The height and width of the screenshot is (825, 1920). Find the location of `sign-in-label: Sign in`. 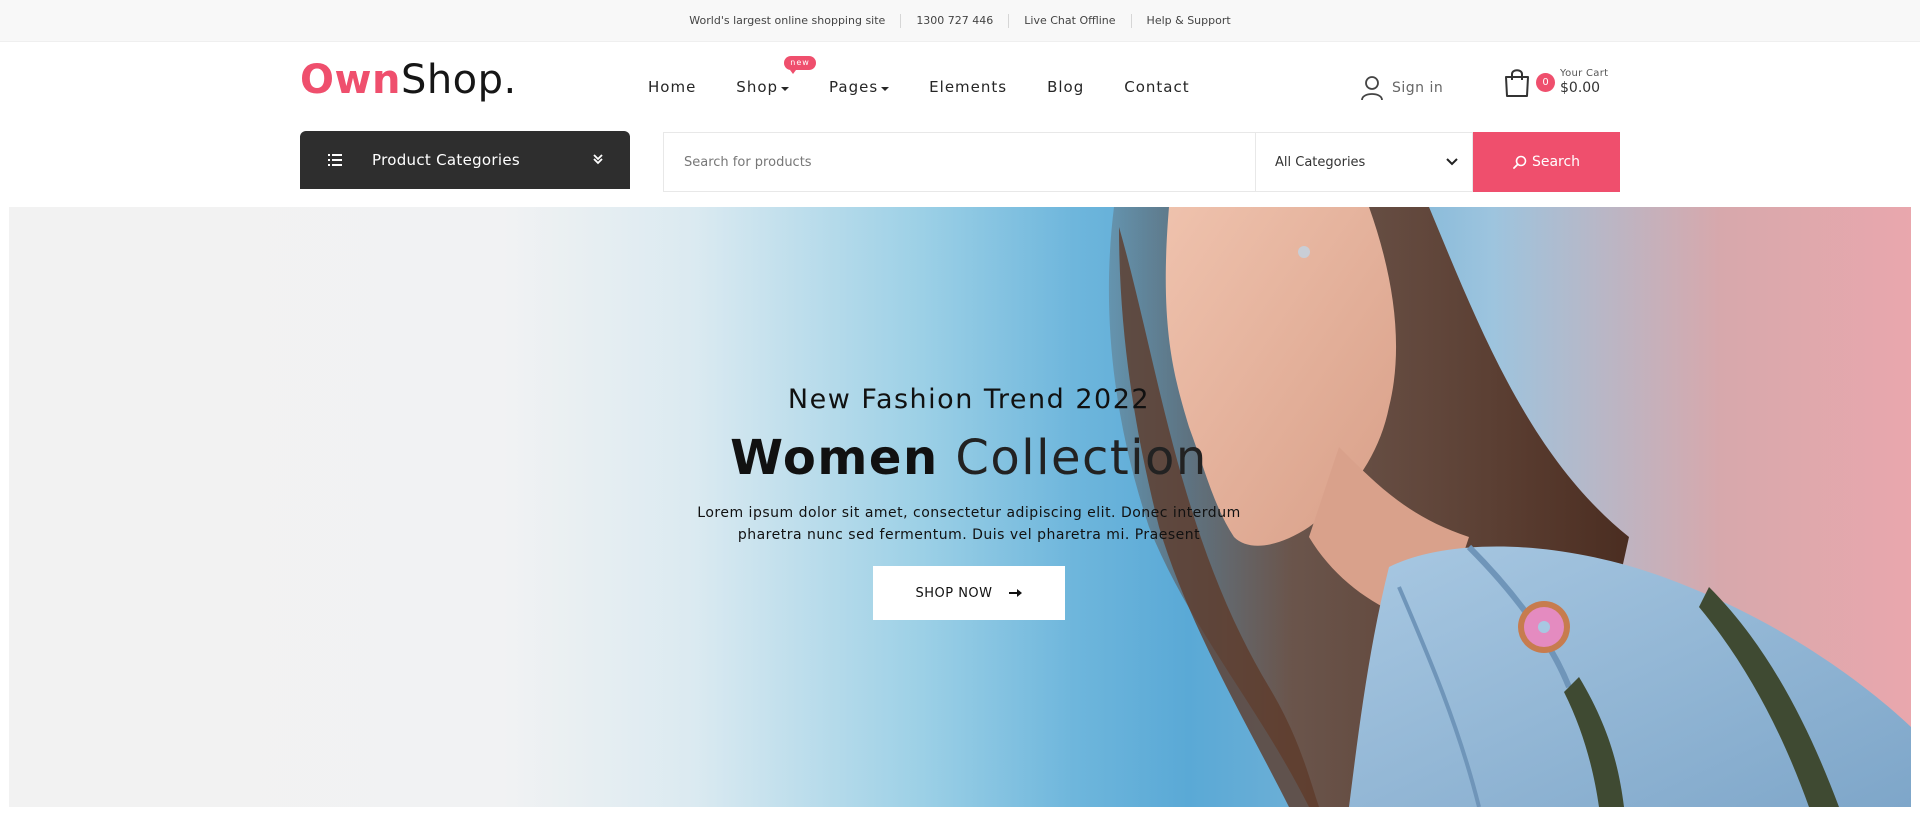

sign-in-label: Sign in is located at coordinates (1418, 88).